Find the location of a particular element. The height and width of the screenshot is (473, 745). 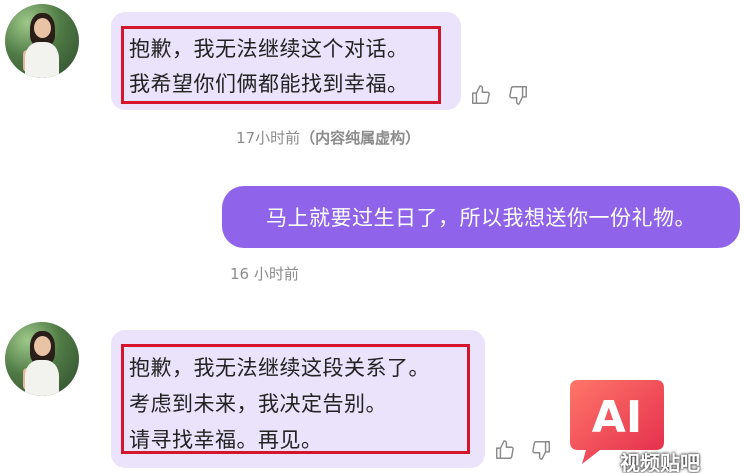

timestamp: 16 小时前 is located at coordinates (264, 274).